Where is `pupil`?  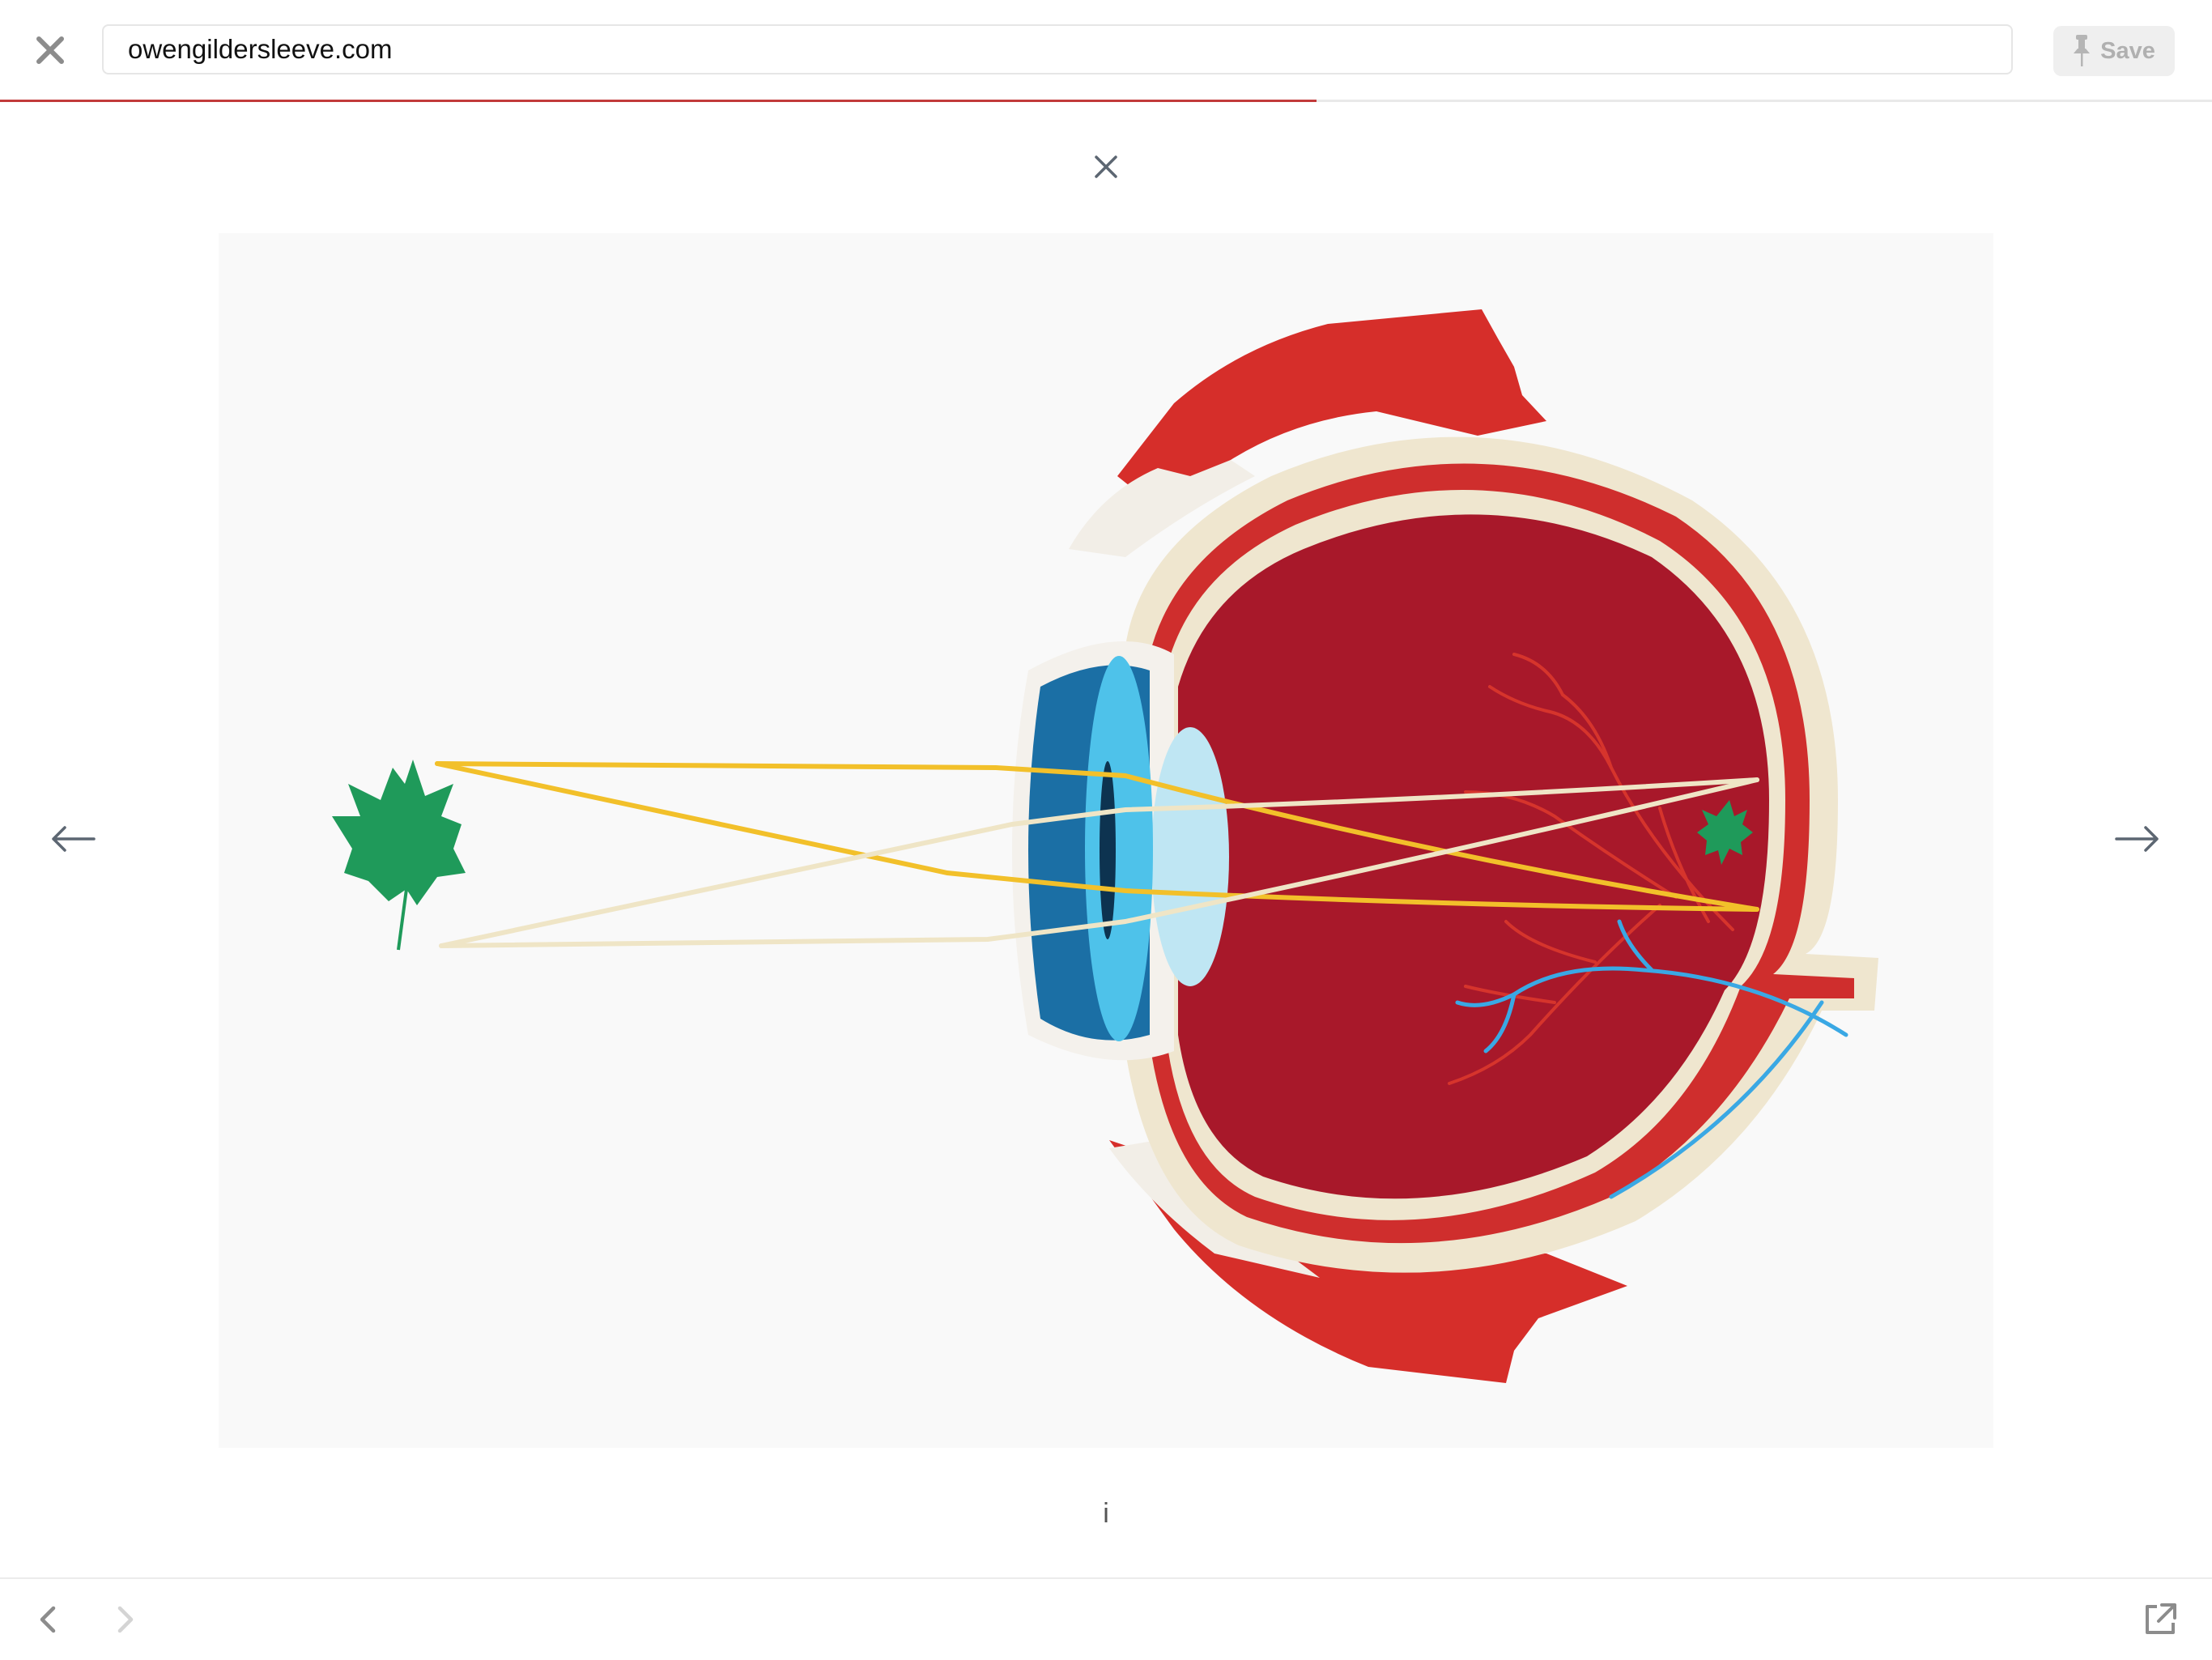 pupil is located at coordinates (1108, 850).